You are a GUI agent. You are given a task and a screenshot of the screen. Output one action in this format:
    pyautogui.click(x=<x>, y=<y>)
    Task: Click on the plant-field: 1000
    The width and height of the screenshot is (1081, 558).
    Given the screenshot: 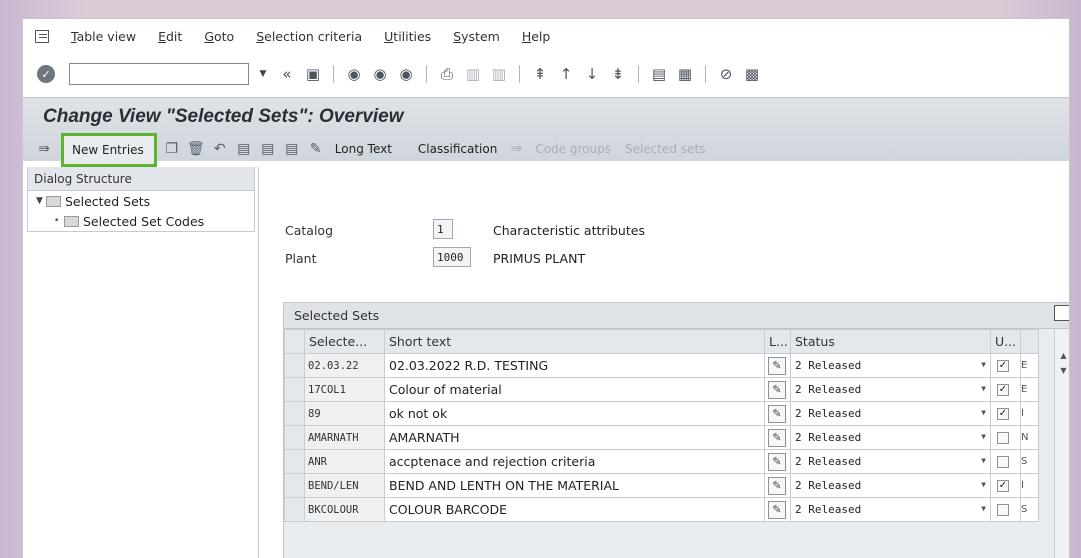 What is the action you would take?
    pyautogui.click(x=452, y=257)
    